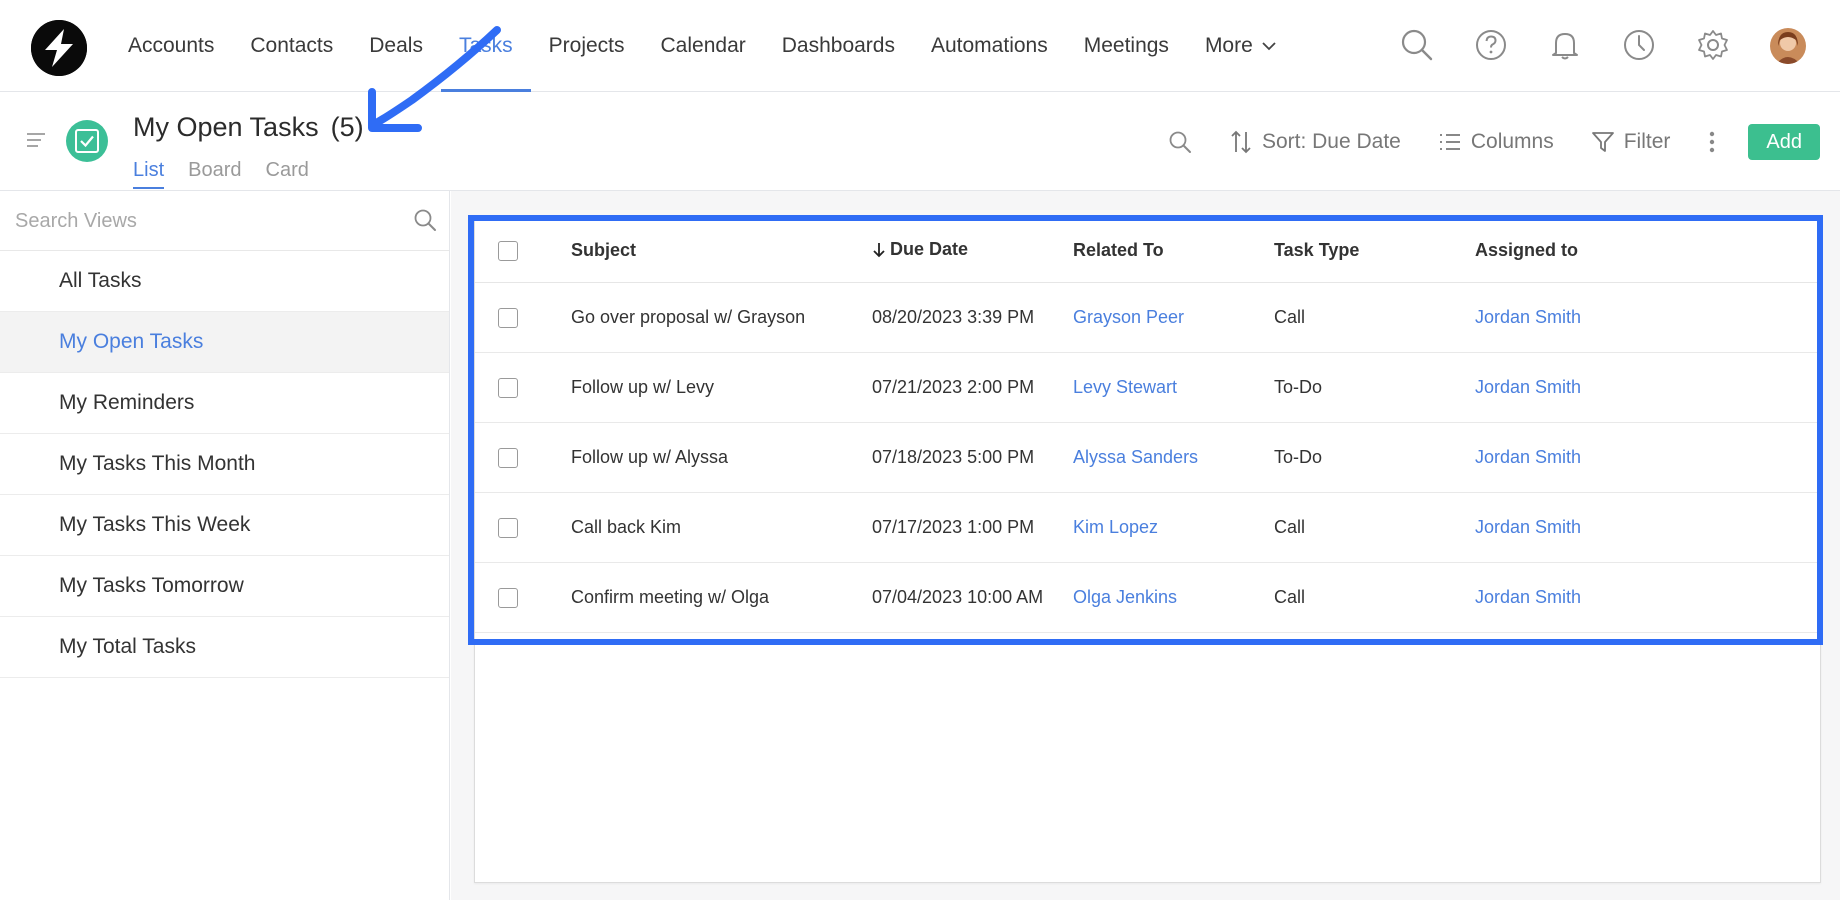 This screenshot has width=1840, height=900. What do you see at coordinates (587, 46) in the screenshot?
I see `nav-item-projects: Projects` at bounding box center [587, 46].